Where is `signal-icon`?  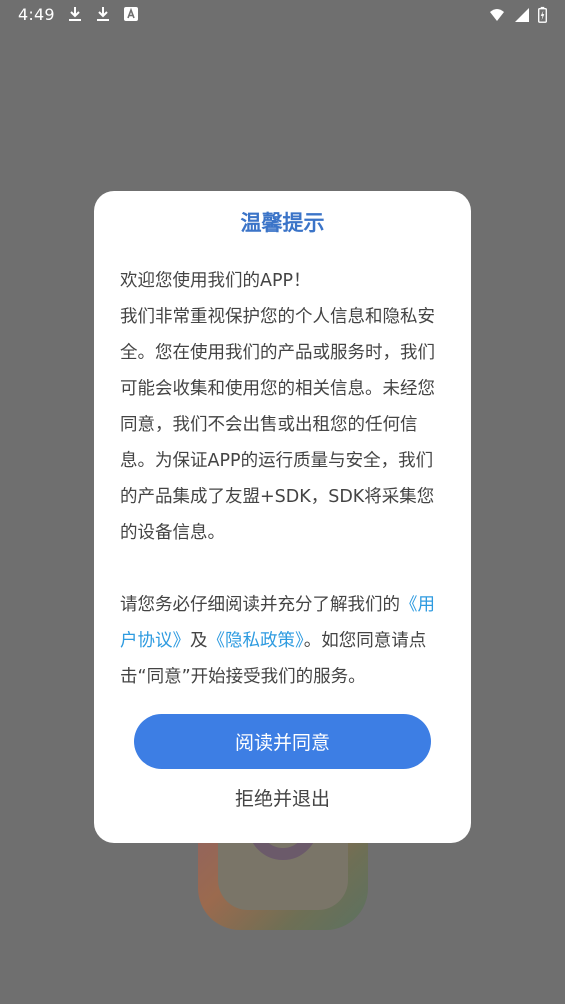 signal-icon is located at coordinates (522, 15).